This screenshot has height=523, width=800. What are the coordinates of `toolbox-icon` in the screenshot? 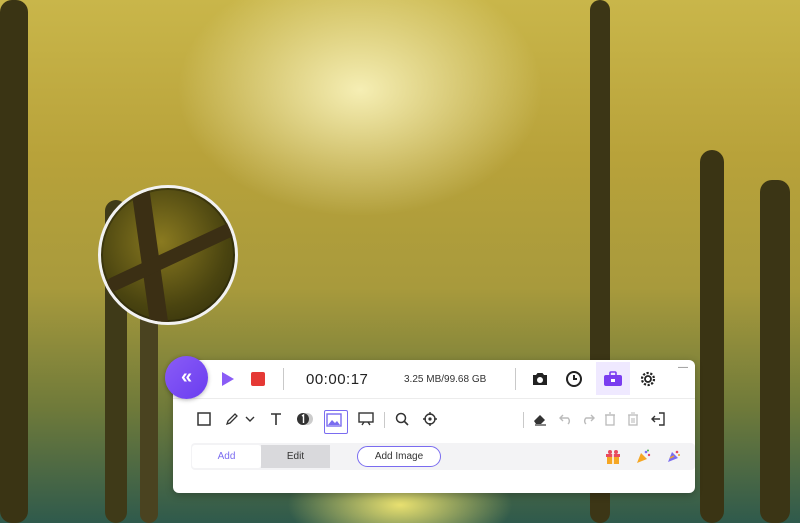 It's located at (613, 379).